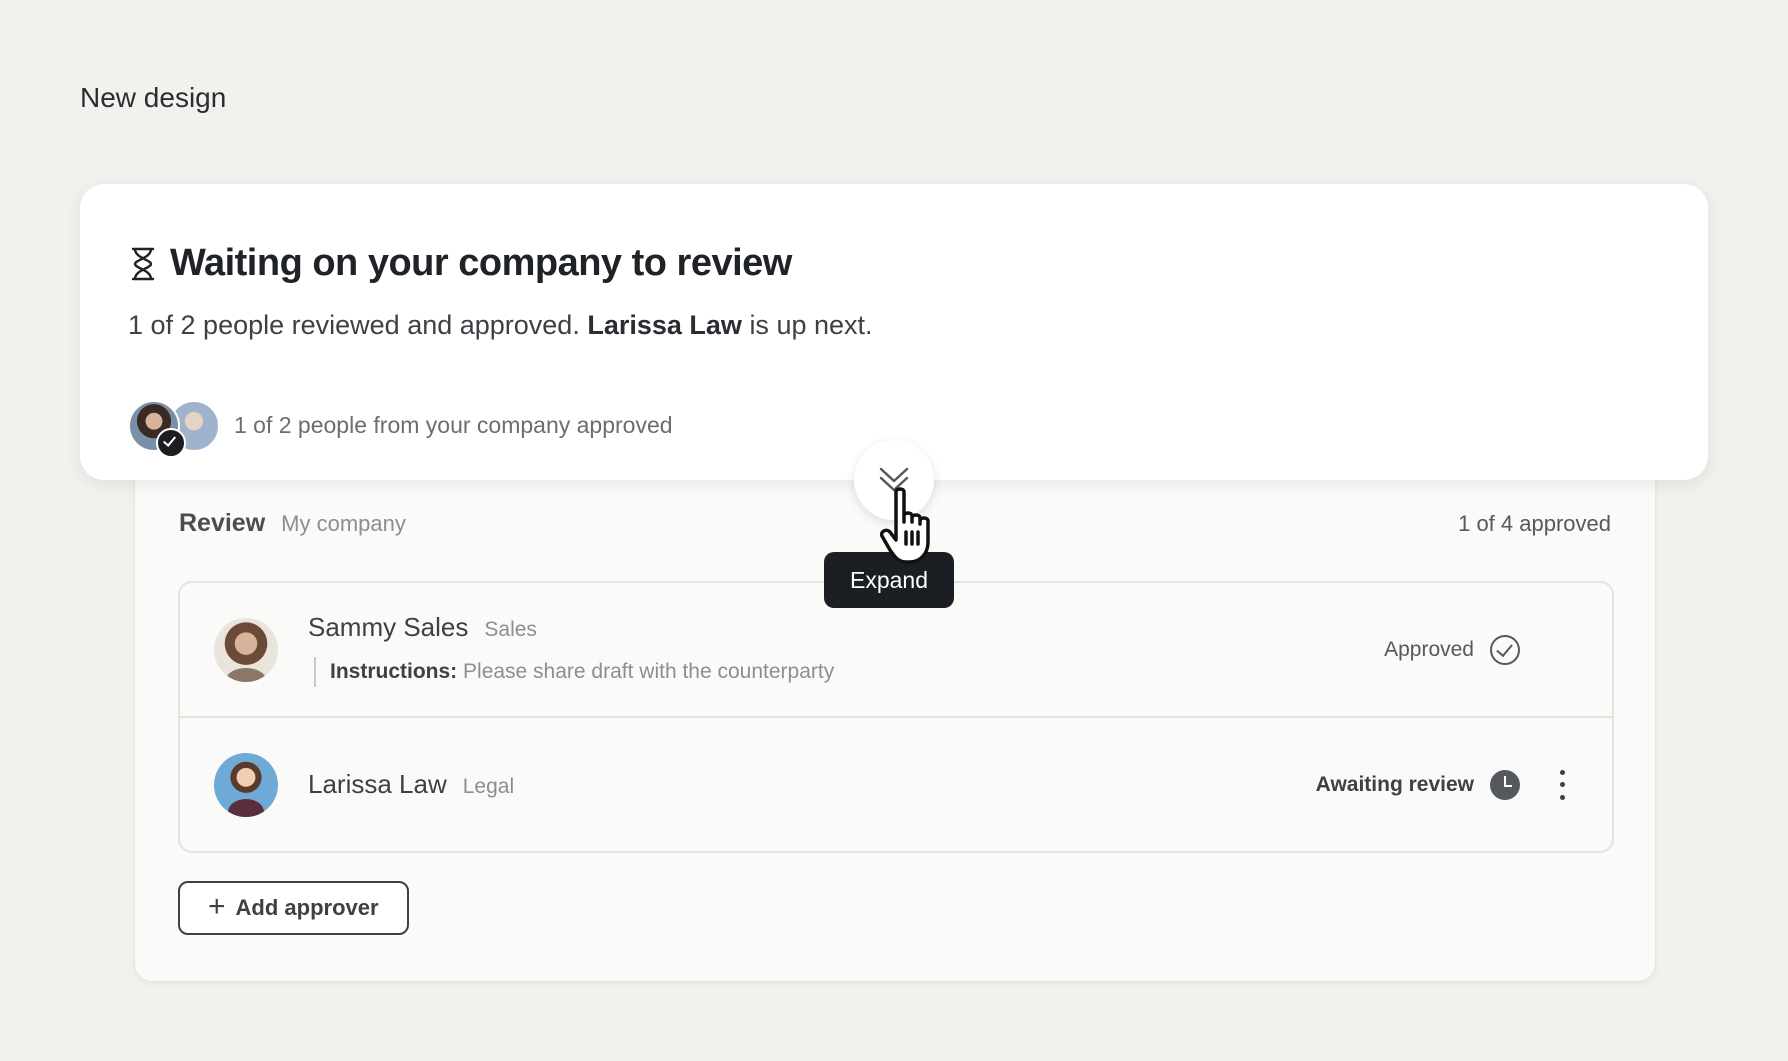 Image resolution: width=1788 pixels, height=1061 pixels. I want to click on more-options-icon, so click(1562, 784).